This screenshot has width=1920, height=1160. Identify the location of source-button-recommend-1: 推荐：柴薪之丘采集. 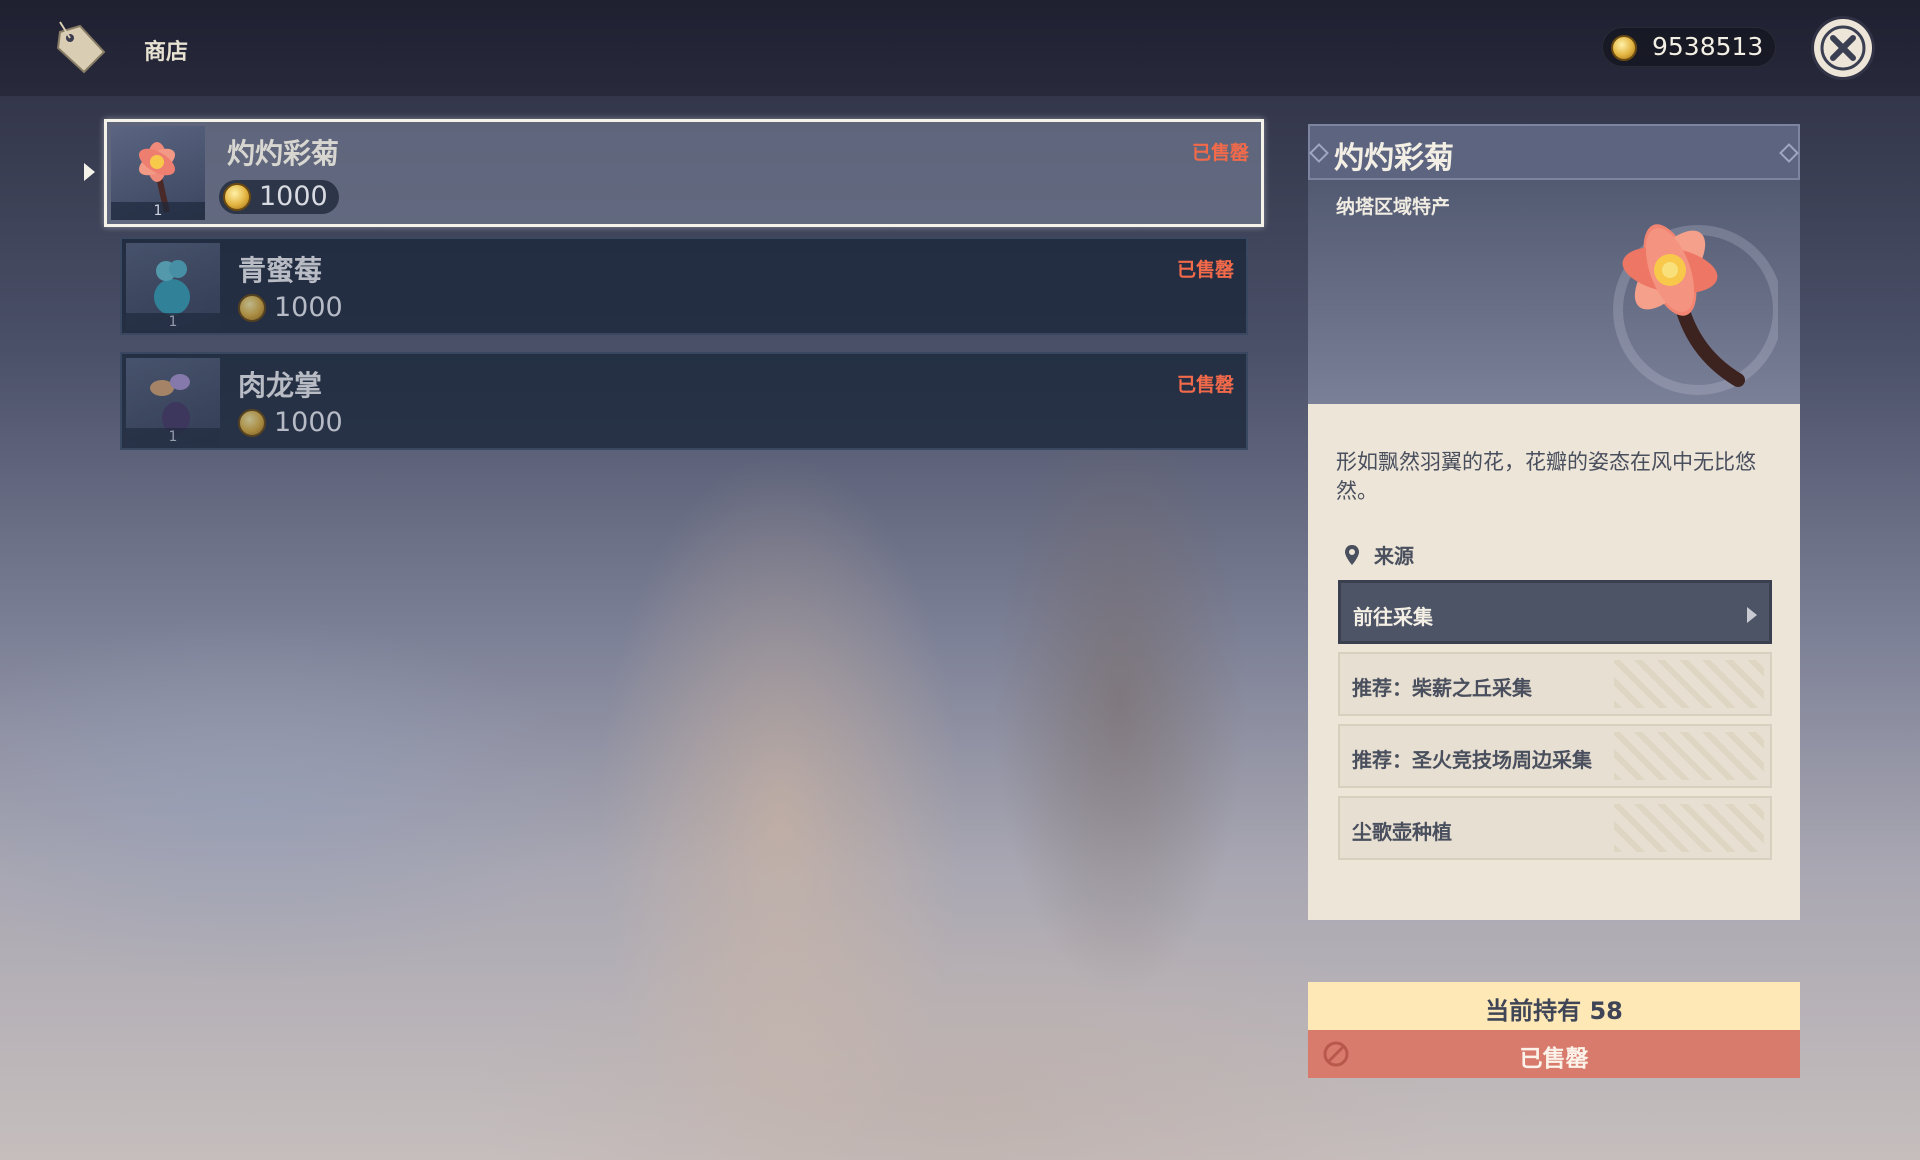
(1555, 684).